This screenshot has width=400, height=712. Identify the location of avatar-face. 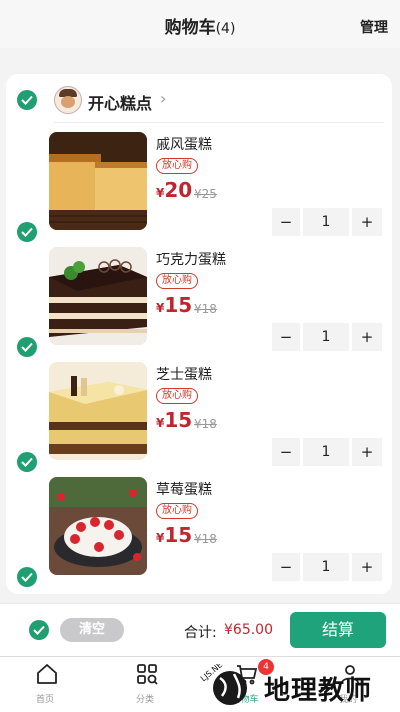
(68, 102).